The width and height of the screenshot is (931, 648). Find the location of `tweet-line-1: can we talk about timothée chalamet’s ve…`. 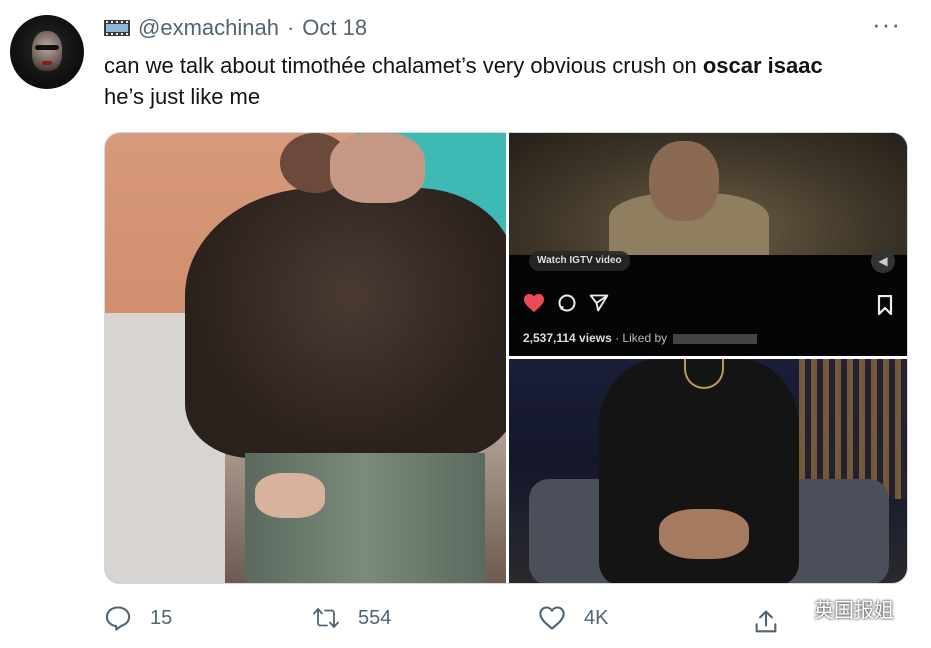

tweet-line-1: can we talk about timothée chalamet’s ve… is located at coordinates (504, 65).